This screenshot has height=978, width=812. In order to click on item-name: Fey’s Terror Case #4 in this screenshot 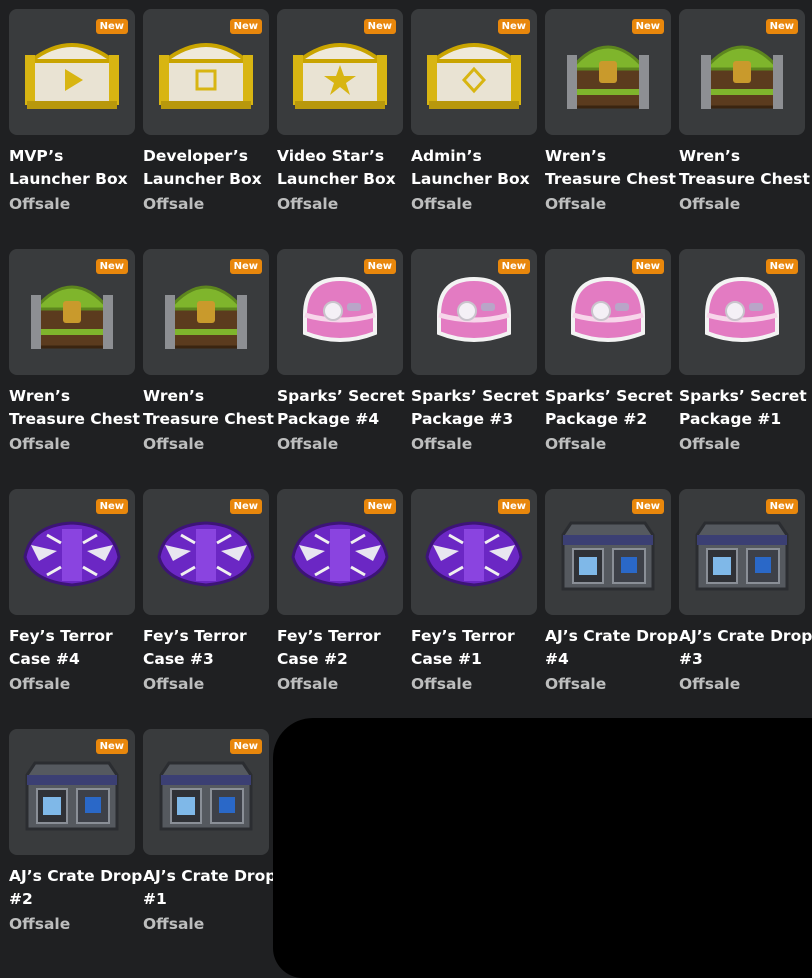, I will do `click(76, 648)`.